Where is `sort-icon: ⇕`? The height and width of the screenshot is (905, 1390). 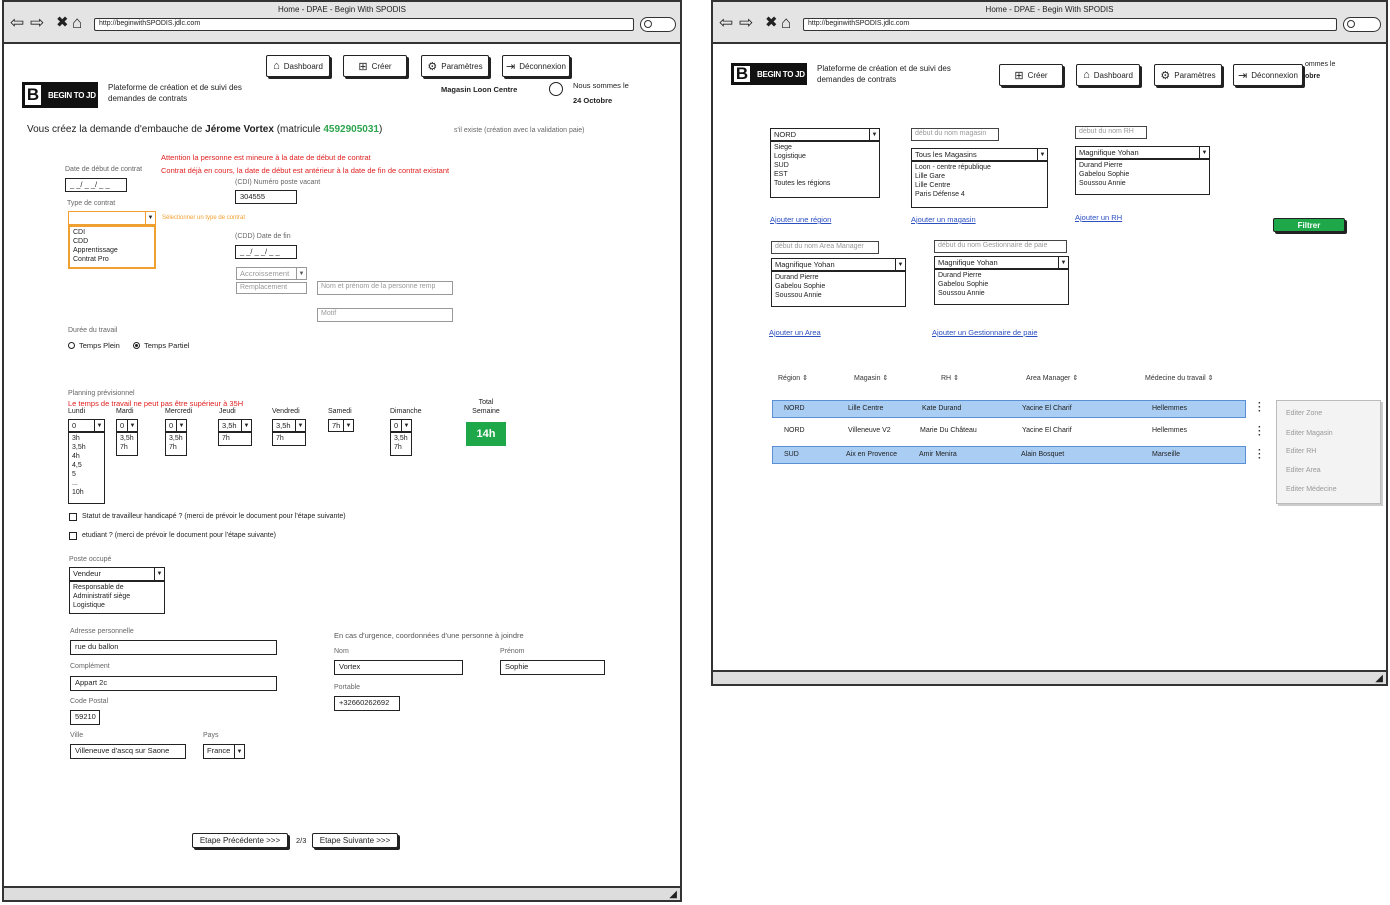 sort-icon: ⇕ is located at coordinates (1075, 378).